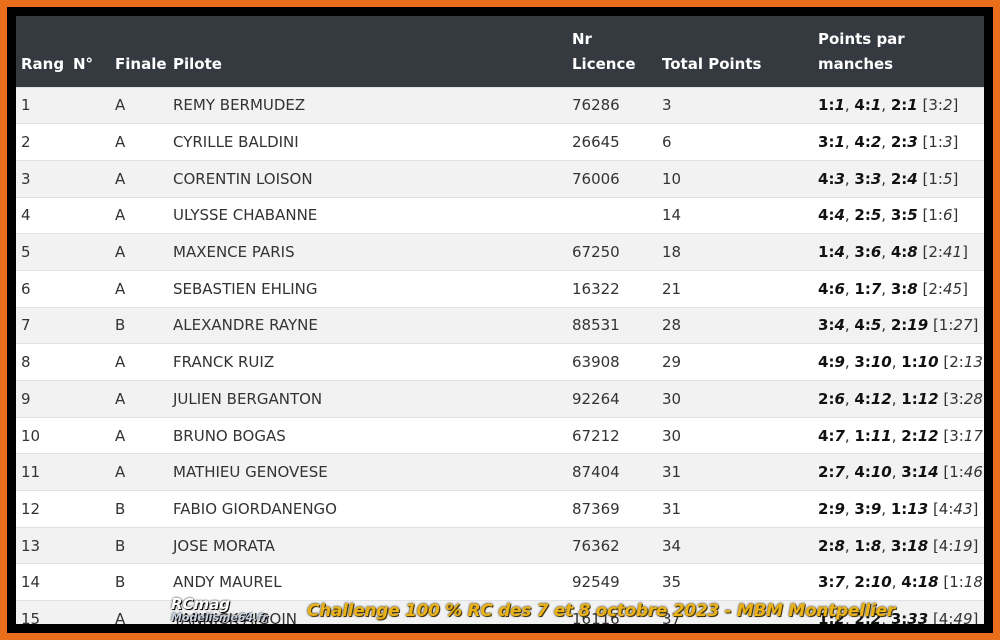  What do you see at coordinates (89, 51) in the screenshot?
I see `header-num: N°` at bounding box center [89, 51].